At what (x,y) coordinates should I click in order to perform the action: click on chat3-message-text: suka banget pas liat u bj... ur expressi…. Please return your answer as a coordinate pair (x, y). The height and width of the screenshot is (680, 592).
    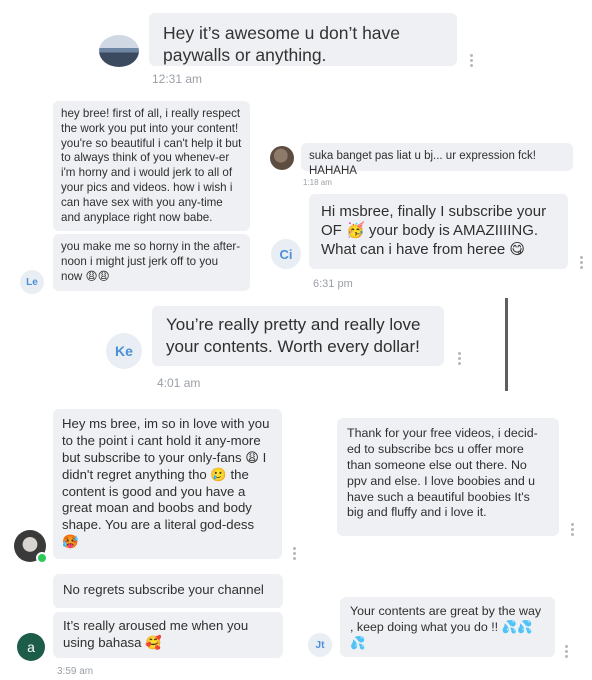
    Looking at the image, I should click on (422, 163).